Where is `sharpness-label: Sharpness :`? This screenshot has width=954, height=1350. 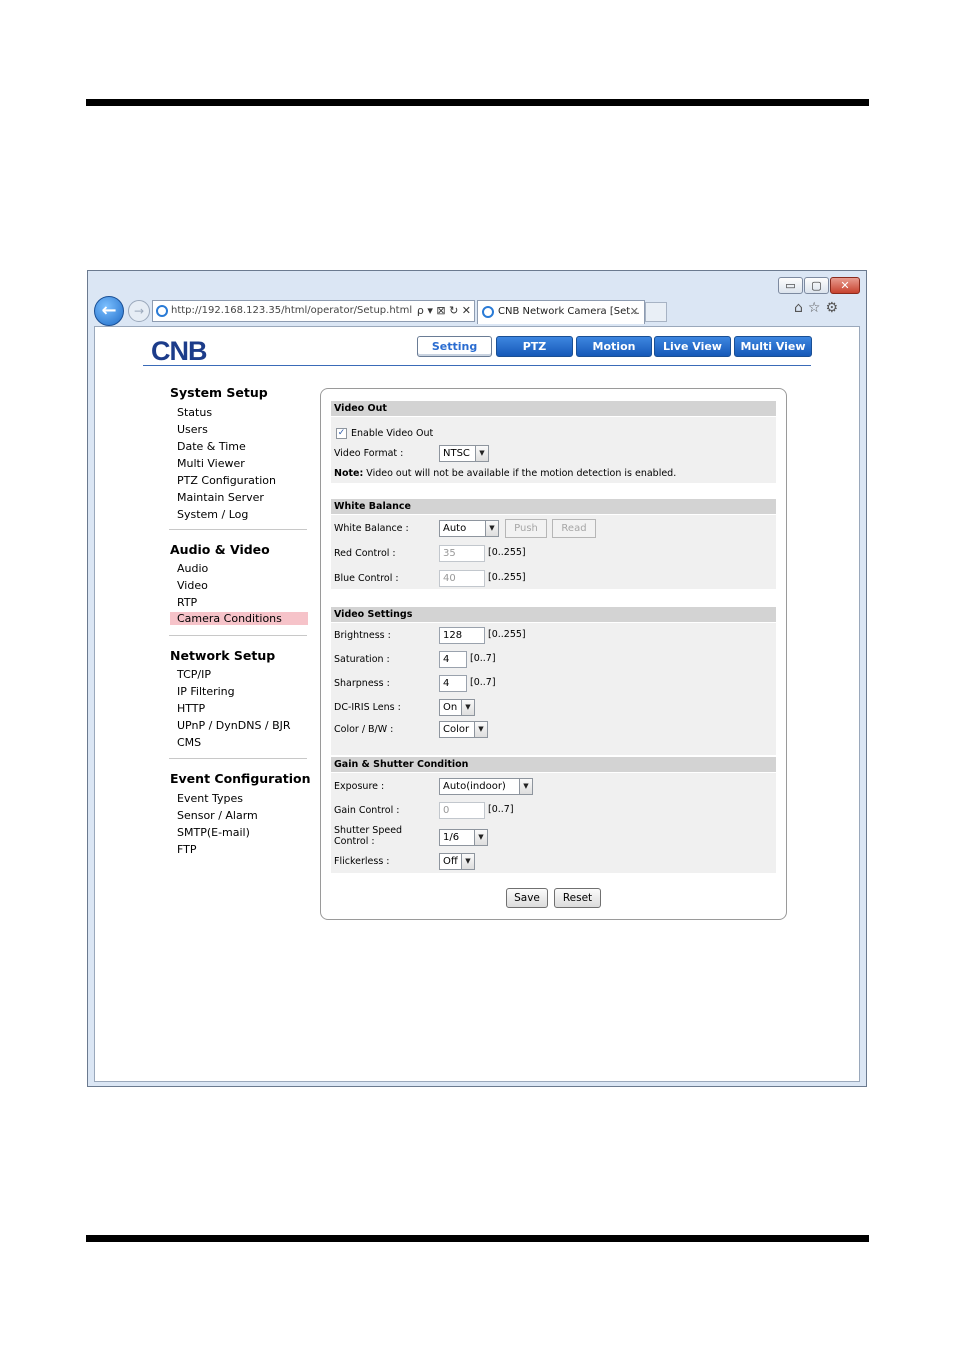 sharpness-label: Sharpness : is located at coordinates (362, 683).